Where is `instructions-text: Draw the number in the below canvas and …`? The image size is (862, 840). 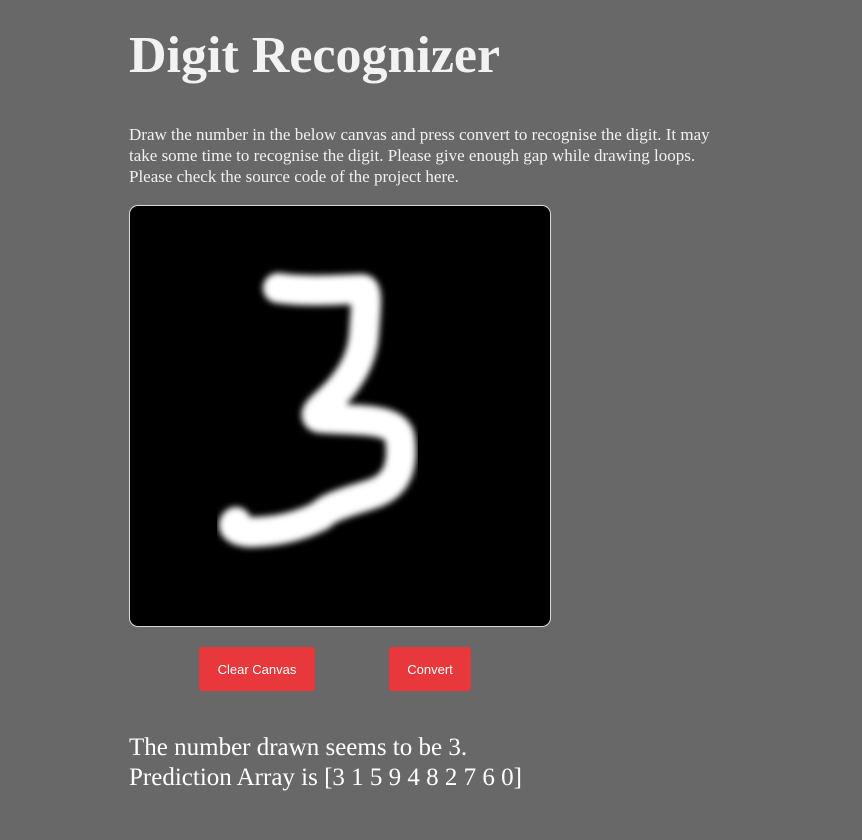
instructions-text: Draw the number in the below canvas and … is located at coordinates (449, 155).